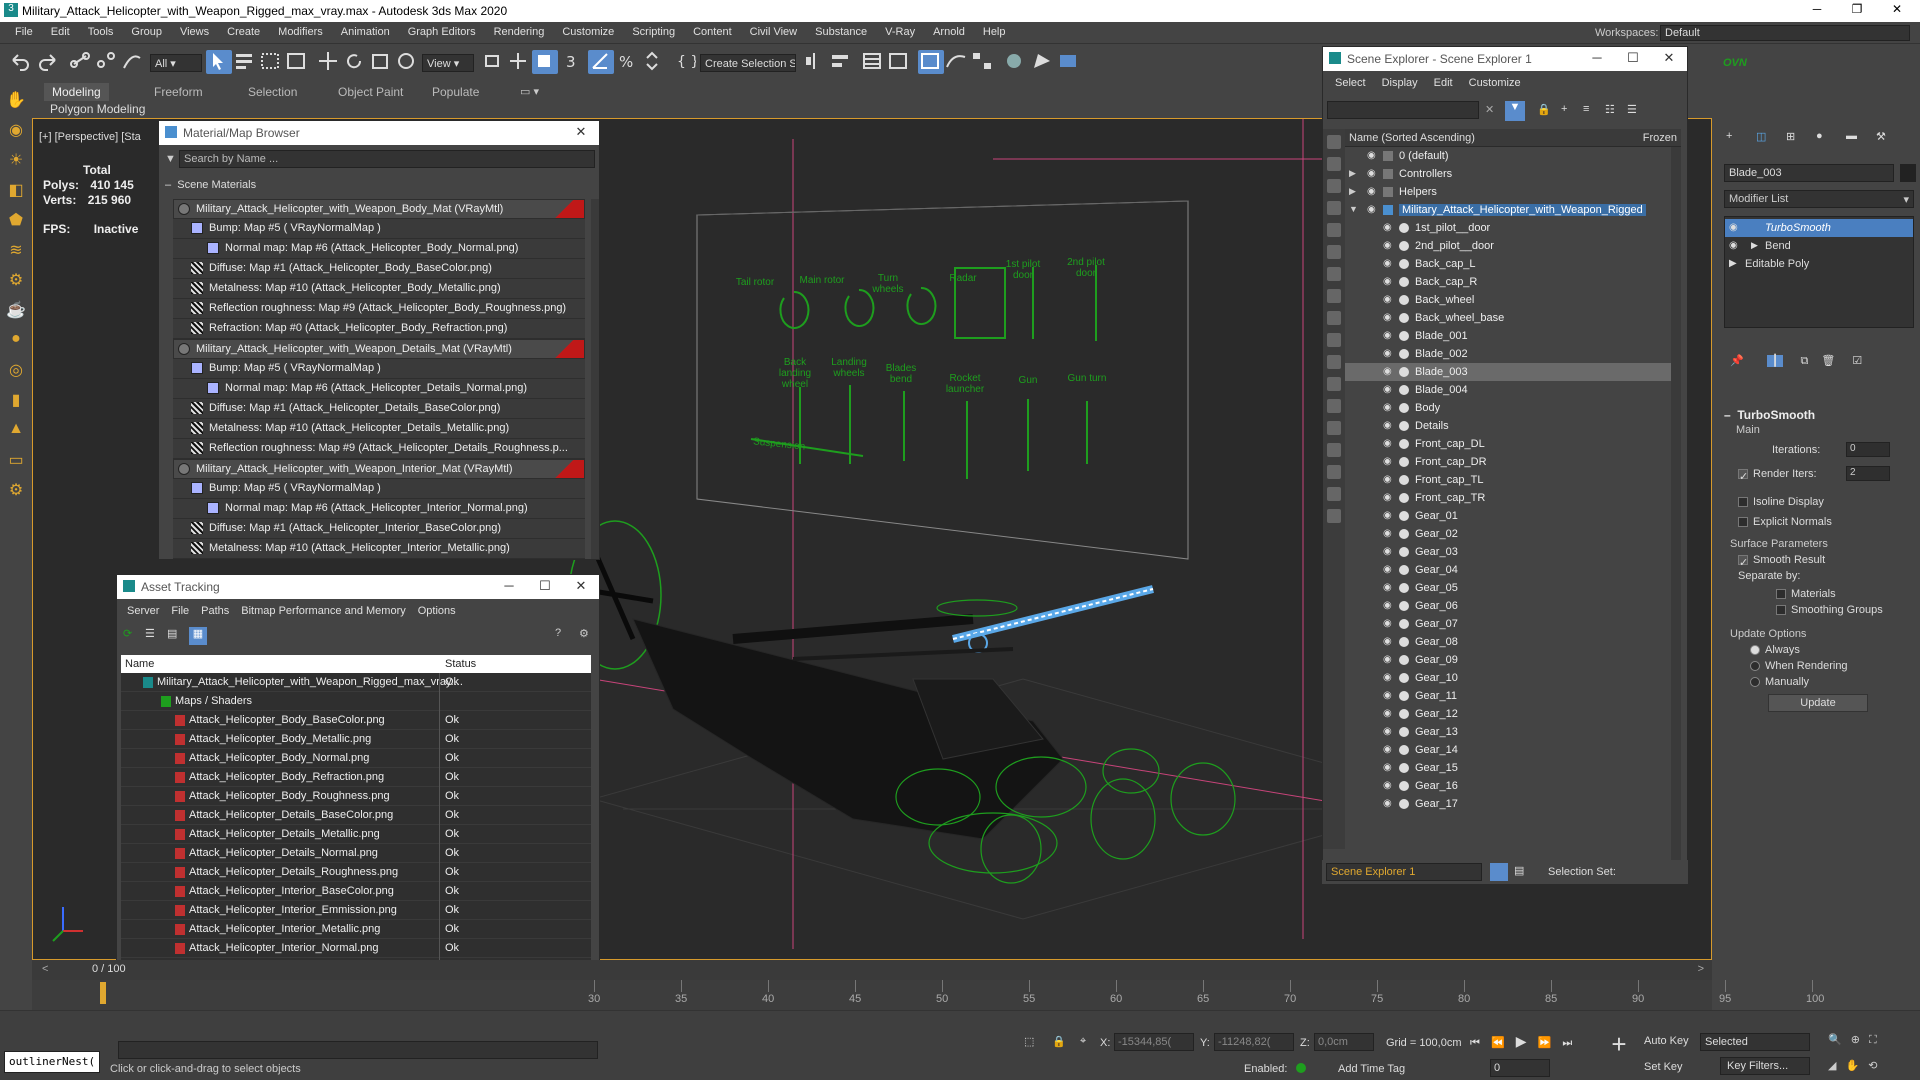 The width and height of the screenshot is (1920, 1080). What do you see at coordinates (1508, 372) in the screenshot?
I see `scene-tree-row: ◉ Blade_003` at bounding box center [1508, 372].